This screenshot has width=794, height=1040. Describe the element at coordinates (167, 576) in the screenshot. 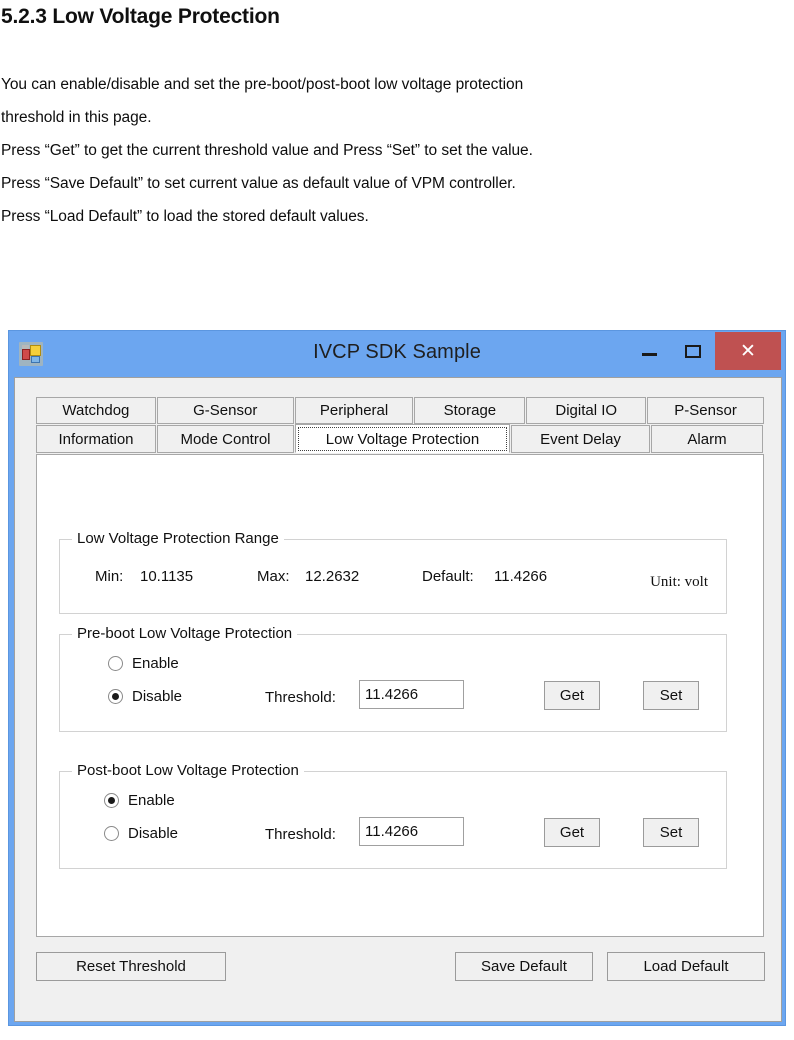

I see `min-value: 10.1135` at that location.